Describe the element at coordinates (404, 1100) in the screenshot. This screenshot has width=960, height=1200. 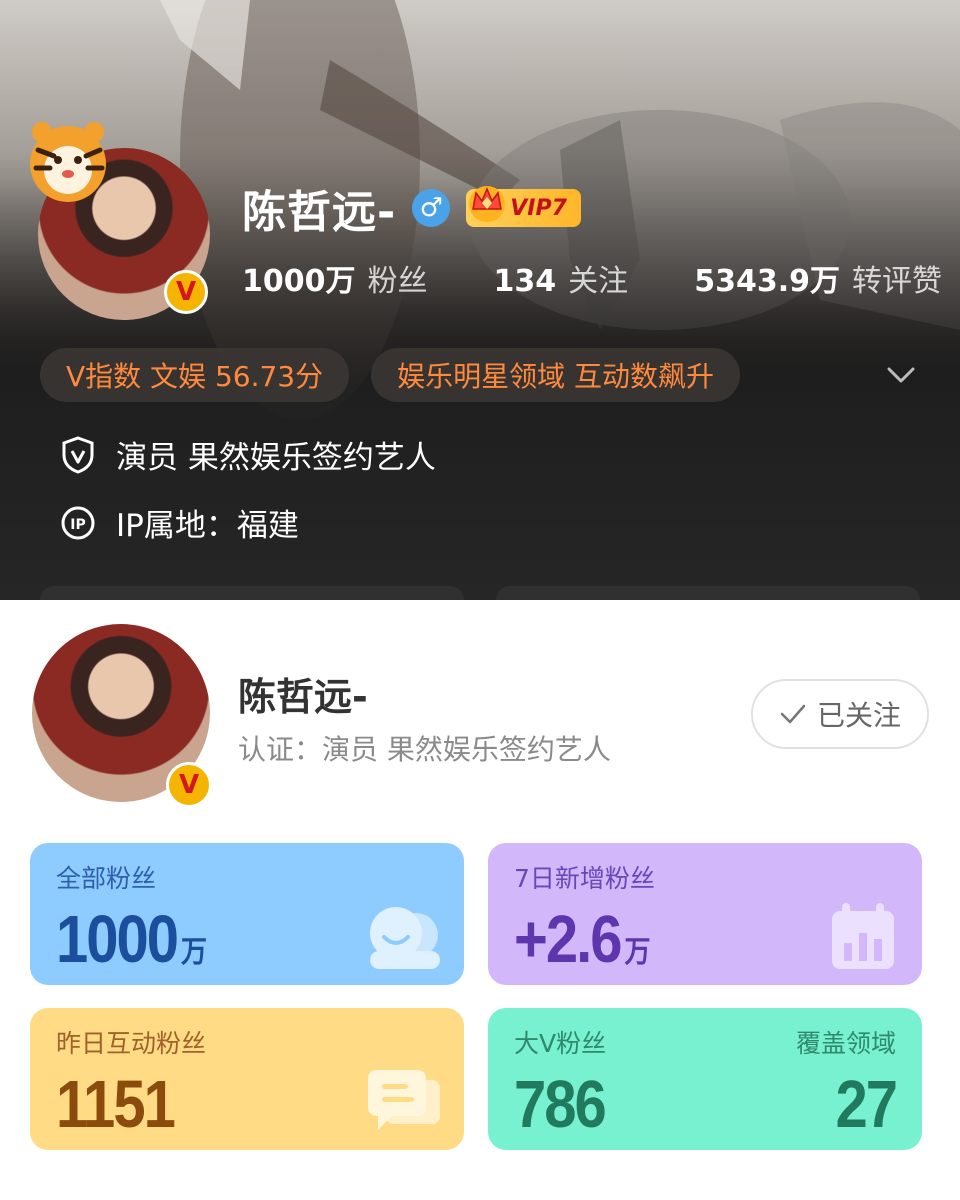
I see `chat-bubble-icon` at that location.